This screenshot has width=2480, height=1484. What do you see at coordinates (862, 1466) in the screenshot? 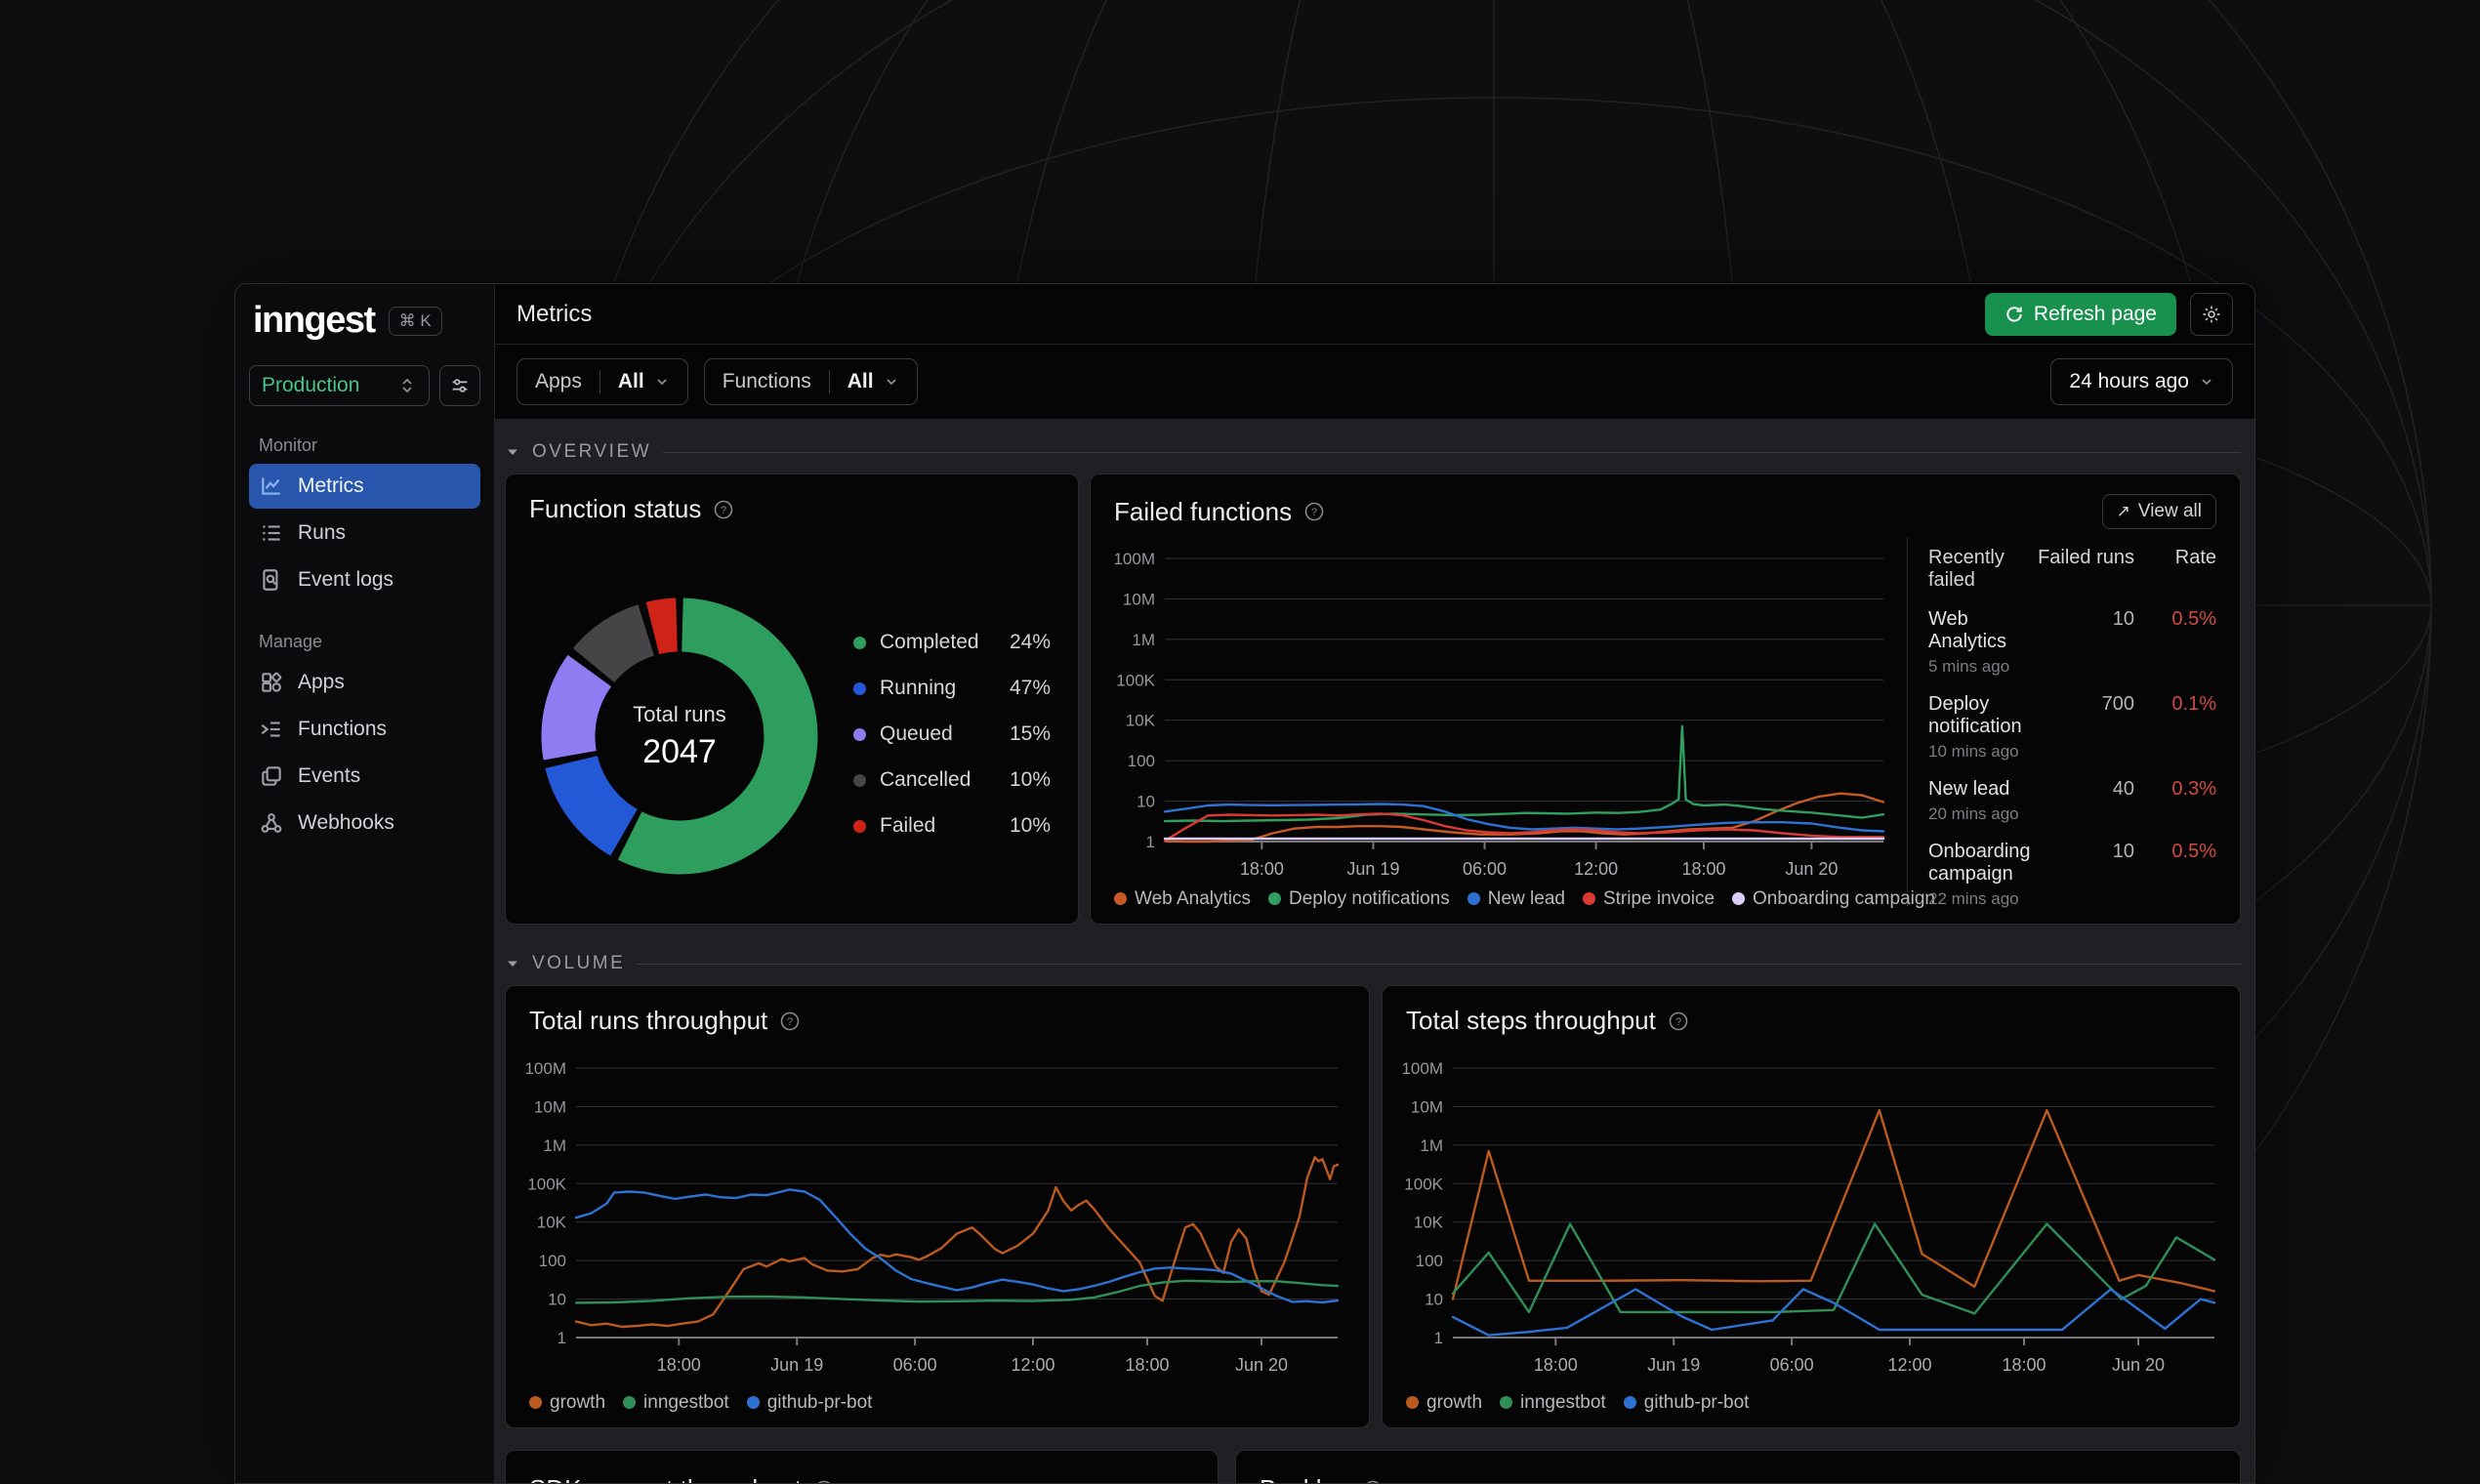
I see `sdk-request-throughput-card: SDK request throughput ?` at bounding box center [862, 1466].